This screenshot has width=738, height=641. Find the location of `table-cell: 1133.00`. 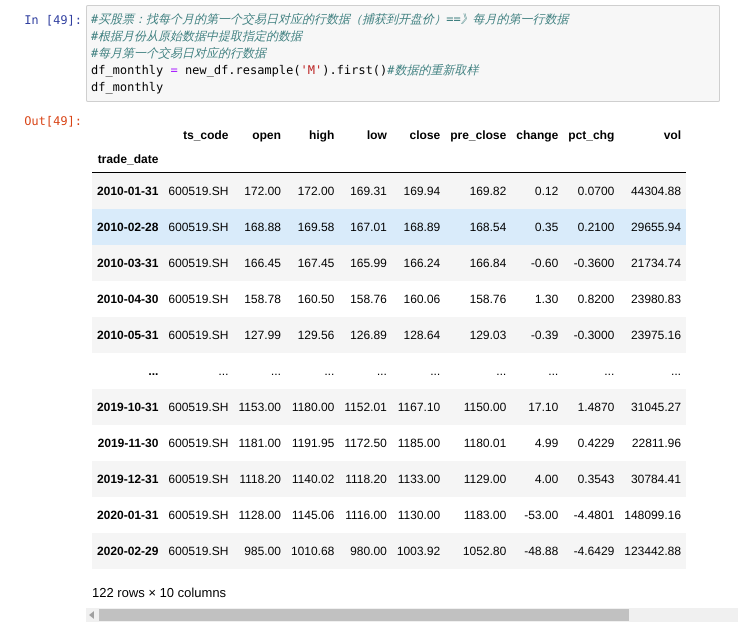

table-cell: 1133.00 is located at coordinates (419, 479).